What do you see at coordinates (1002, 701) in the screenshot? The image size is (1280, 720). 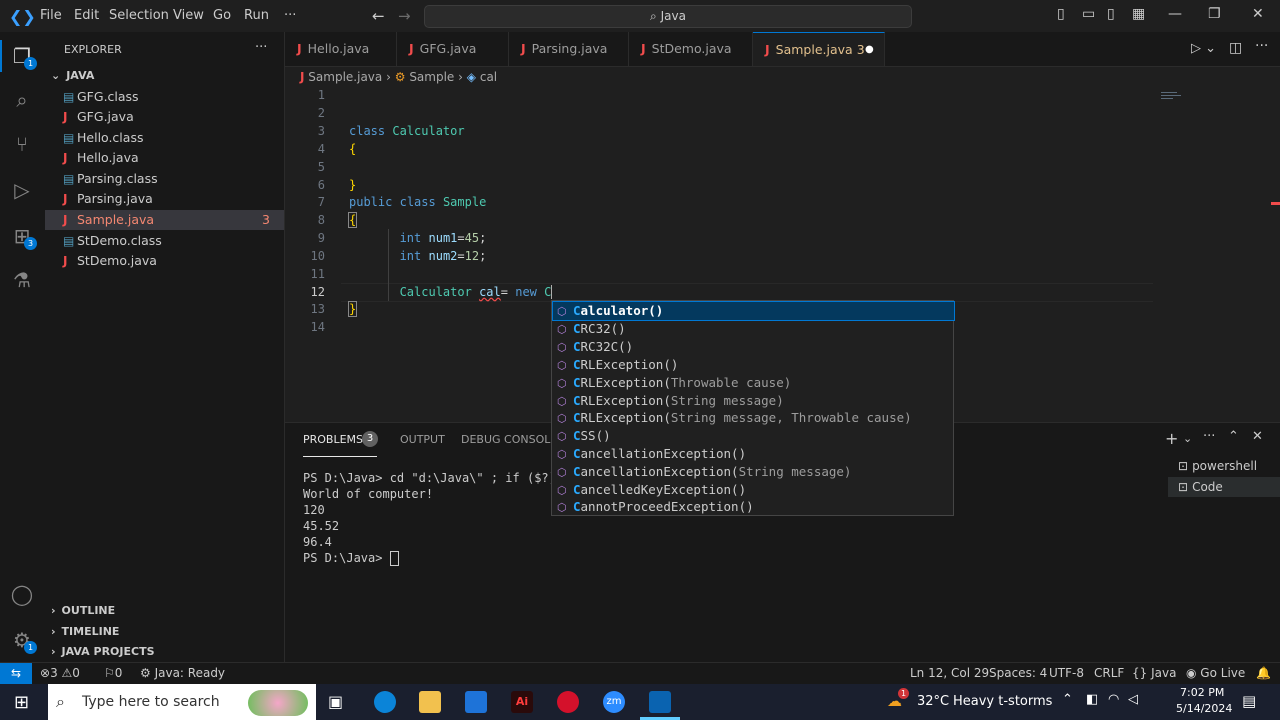 I see `weather-condition: Heavy t-storms` at bounding box center [1002, 701].